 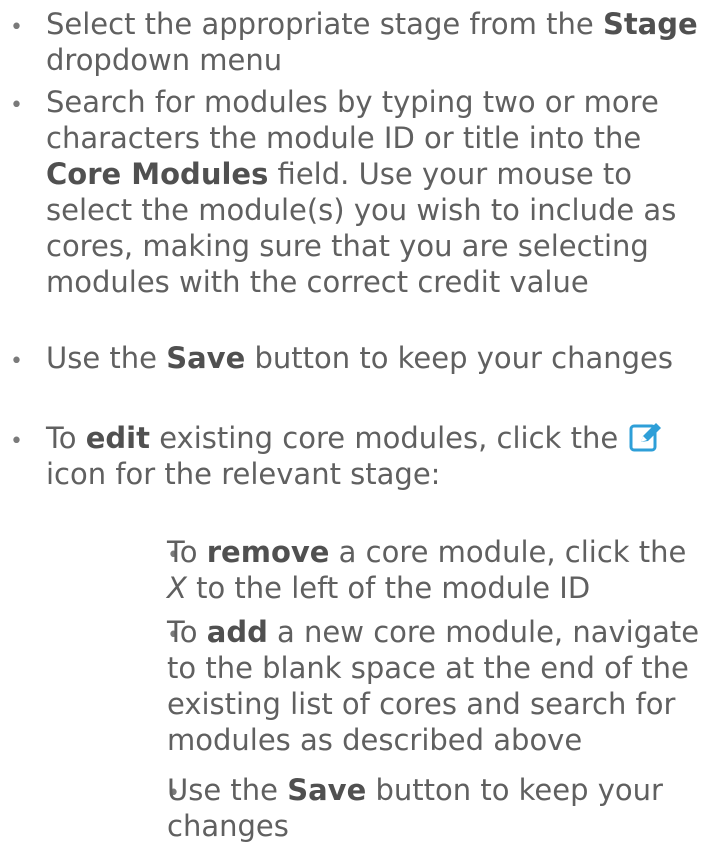 What do you see at coordinates (177, 588) in the screenshot?
I see `x-label: X` at bounding box center [177, 588].